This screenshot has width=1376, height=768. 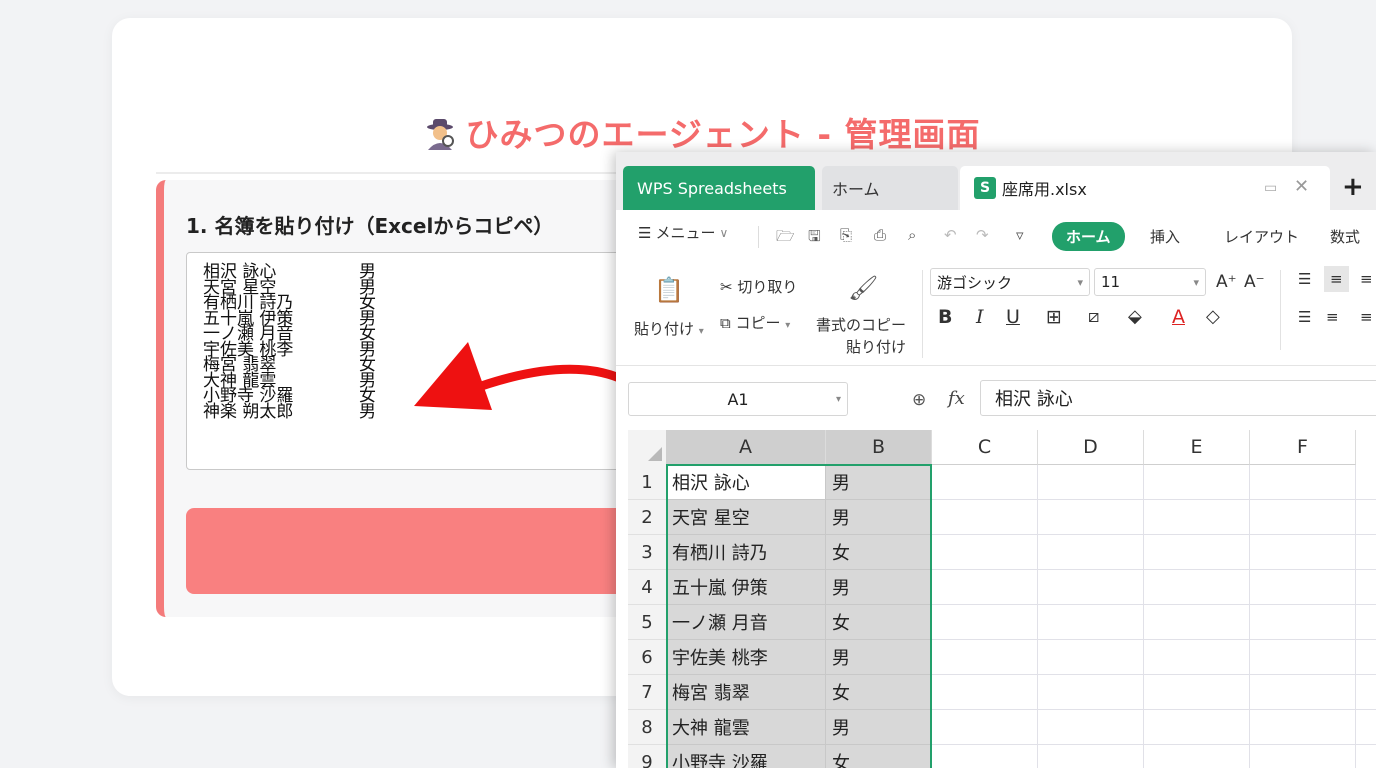 I want to click on font-color-button: A, so click(x=1178, y=317).